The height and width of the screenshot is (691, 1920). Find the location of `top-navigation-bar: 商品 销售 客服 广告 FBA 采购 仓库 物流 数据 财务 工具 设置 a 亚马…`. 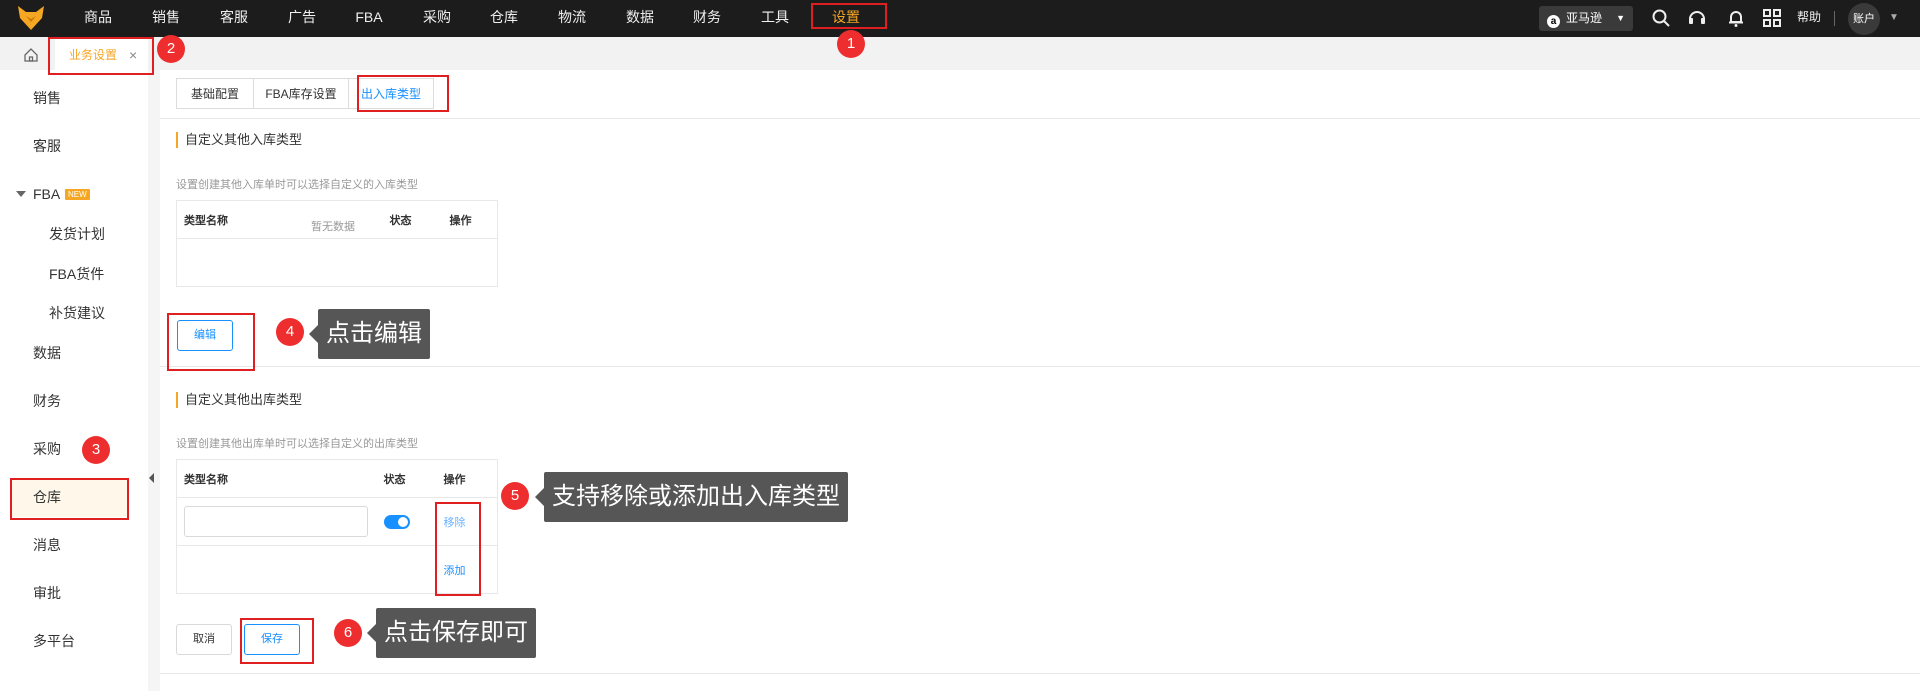

top-navigation-bar: 商品 销售 客服 广告 FBA 采购 仓库 物流 数据 财务 工具 设置 a 亚马… is located at coordinates (960, 18).